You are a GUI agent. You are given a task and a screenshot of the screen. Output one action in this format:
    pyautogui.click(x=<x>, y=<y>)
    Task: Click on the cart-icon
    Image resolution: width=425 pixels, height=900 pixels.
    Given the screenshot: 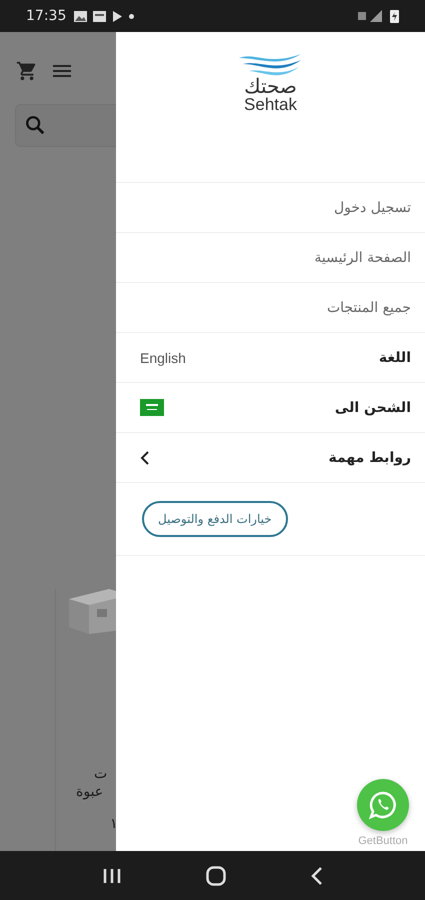 What is the action you would take?
    pyautogui.click(x=27, y=71)
    